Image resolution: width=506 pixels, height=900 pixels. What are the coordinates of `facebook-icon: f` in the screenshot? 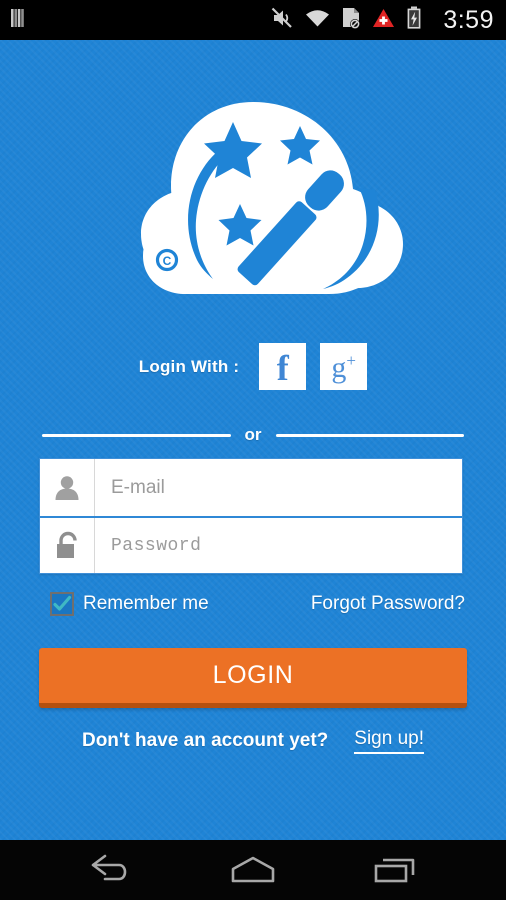 It's located at (282, 367).